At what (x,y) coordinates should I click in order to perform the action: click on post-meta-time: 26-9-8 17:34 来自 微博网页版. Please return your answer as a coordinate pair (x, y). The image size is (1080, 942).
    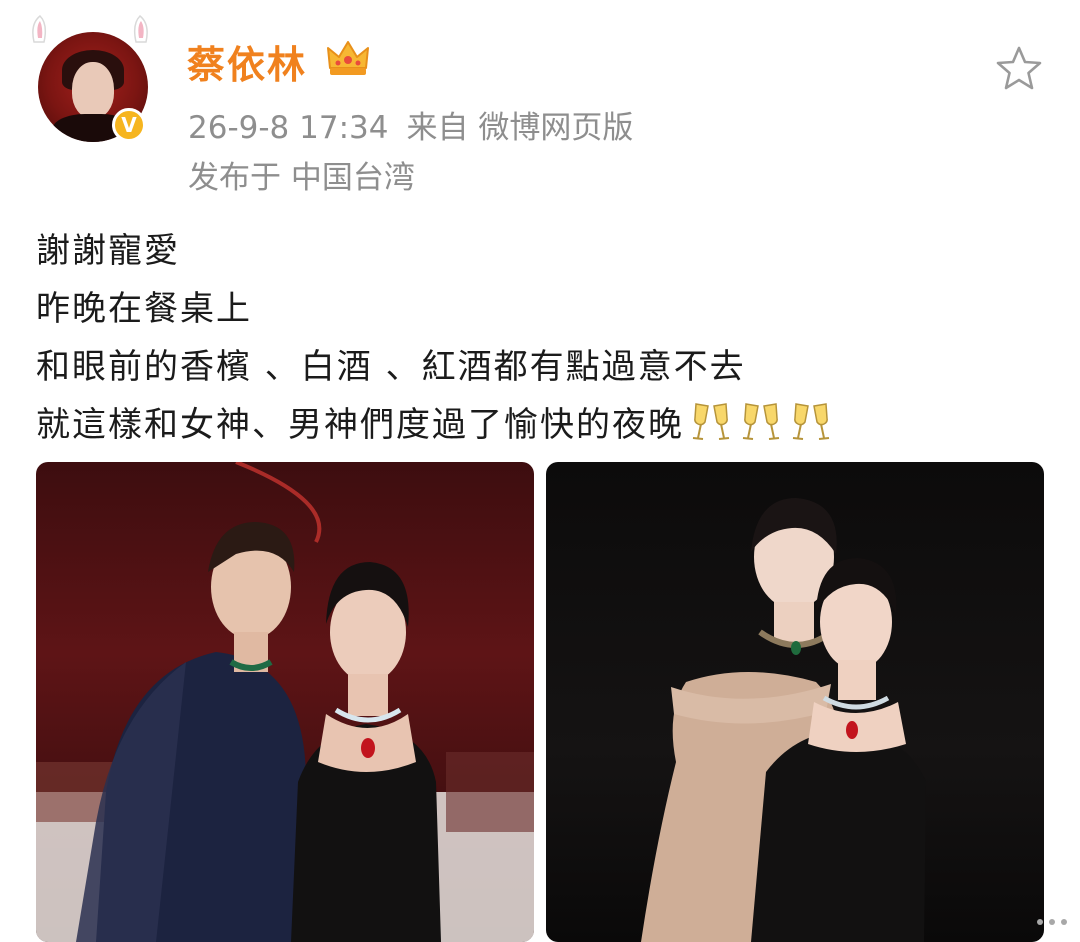
    Looking at the image, I should click on (410, 124).